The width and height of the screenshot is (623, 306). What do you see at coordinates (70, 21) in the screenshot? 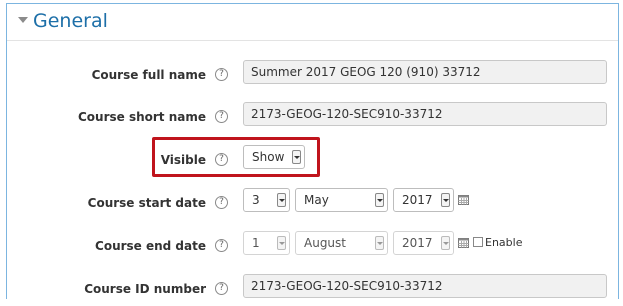
I see `section-title: General` at bounding box center [70, 21].